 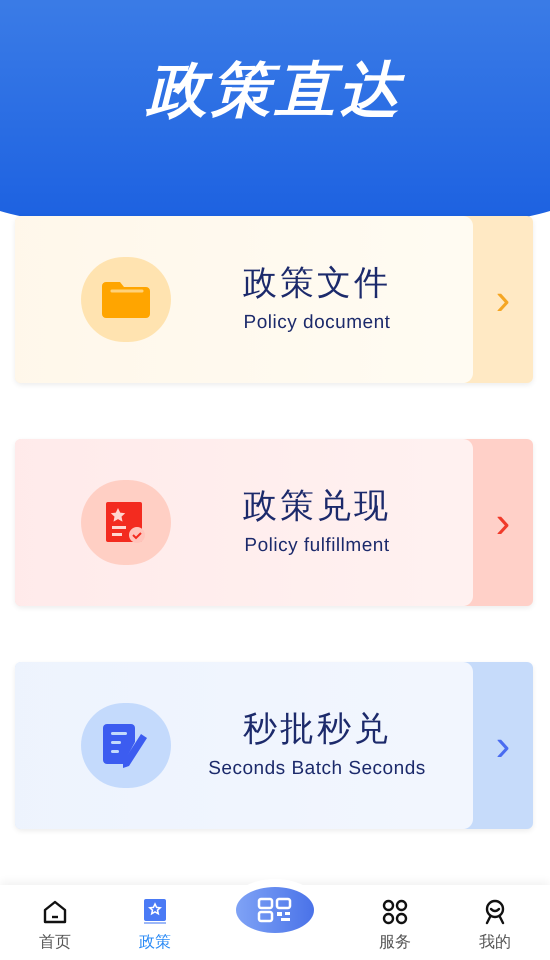 I want to click on card-subtitle: Policy fulfillment, so click(x=317, y=546).